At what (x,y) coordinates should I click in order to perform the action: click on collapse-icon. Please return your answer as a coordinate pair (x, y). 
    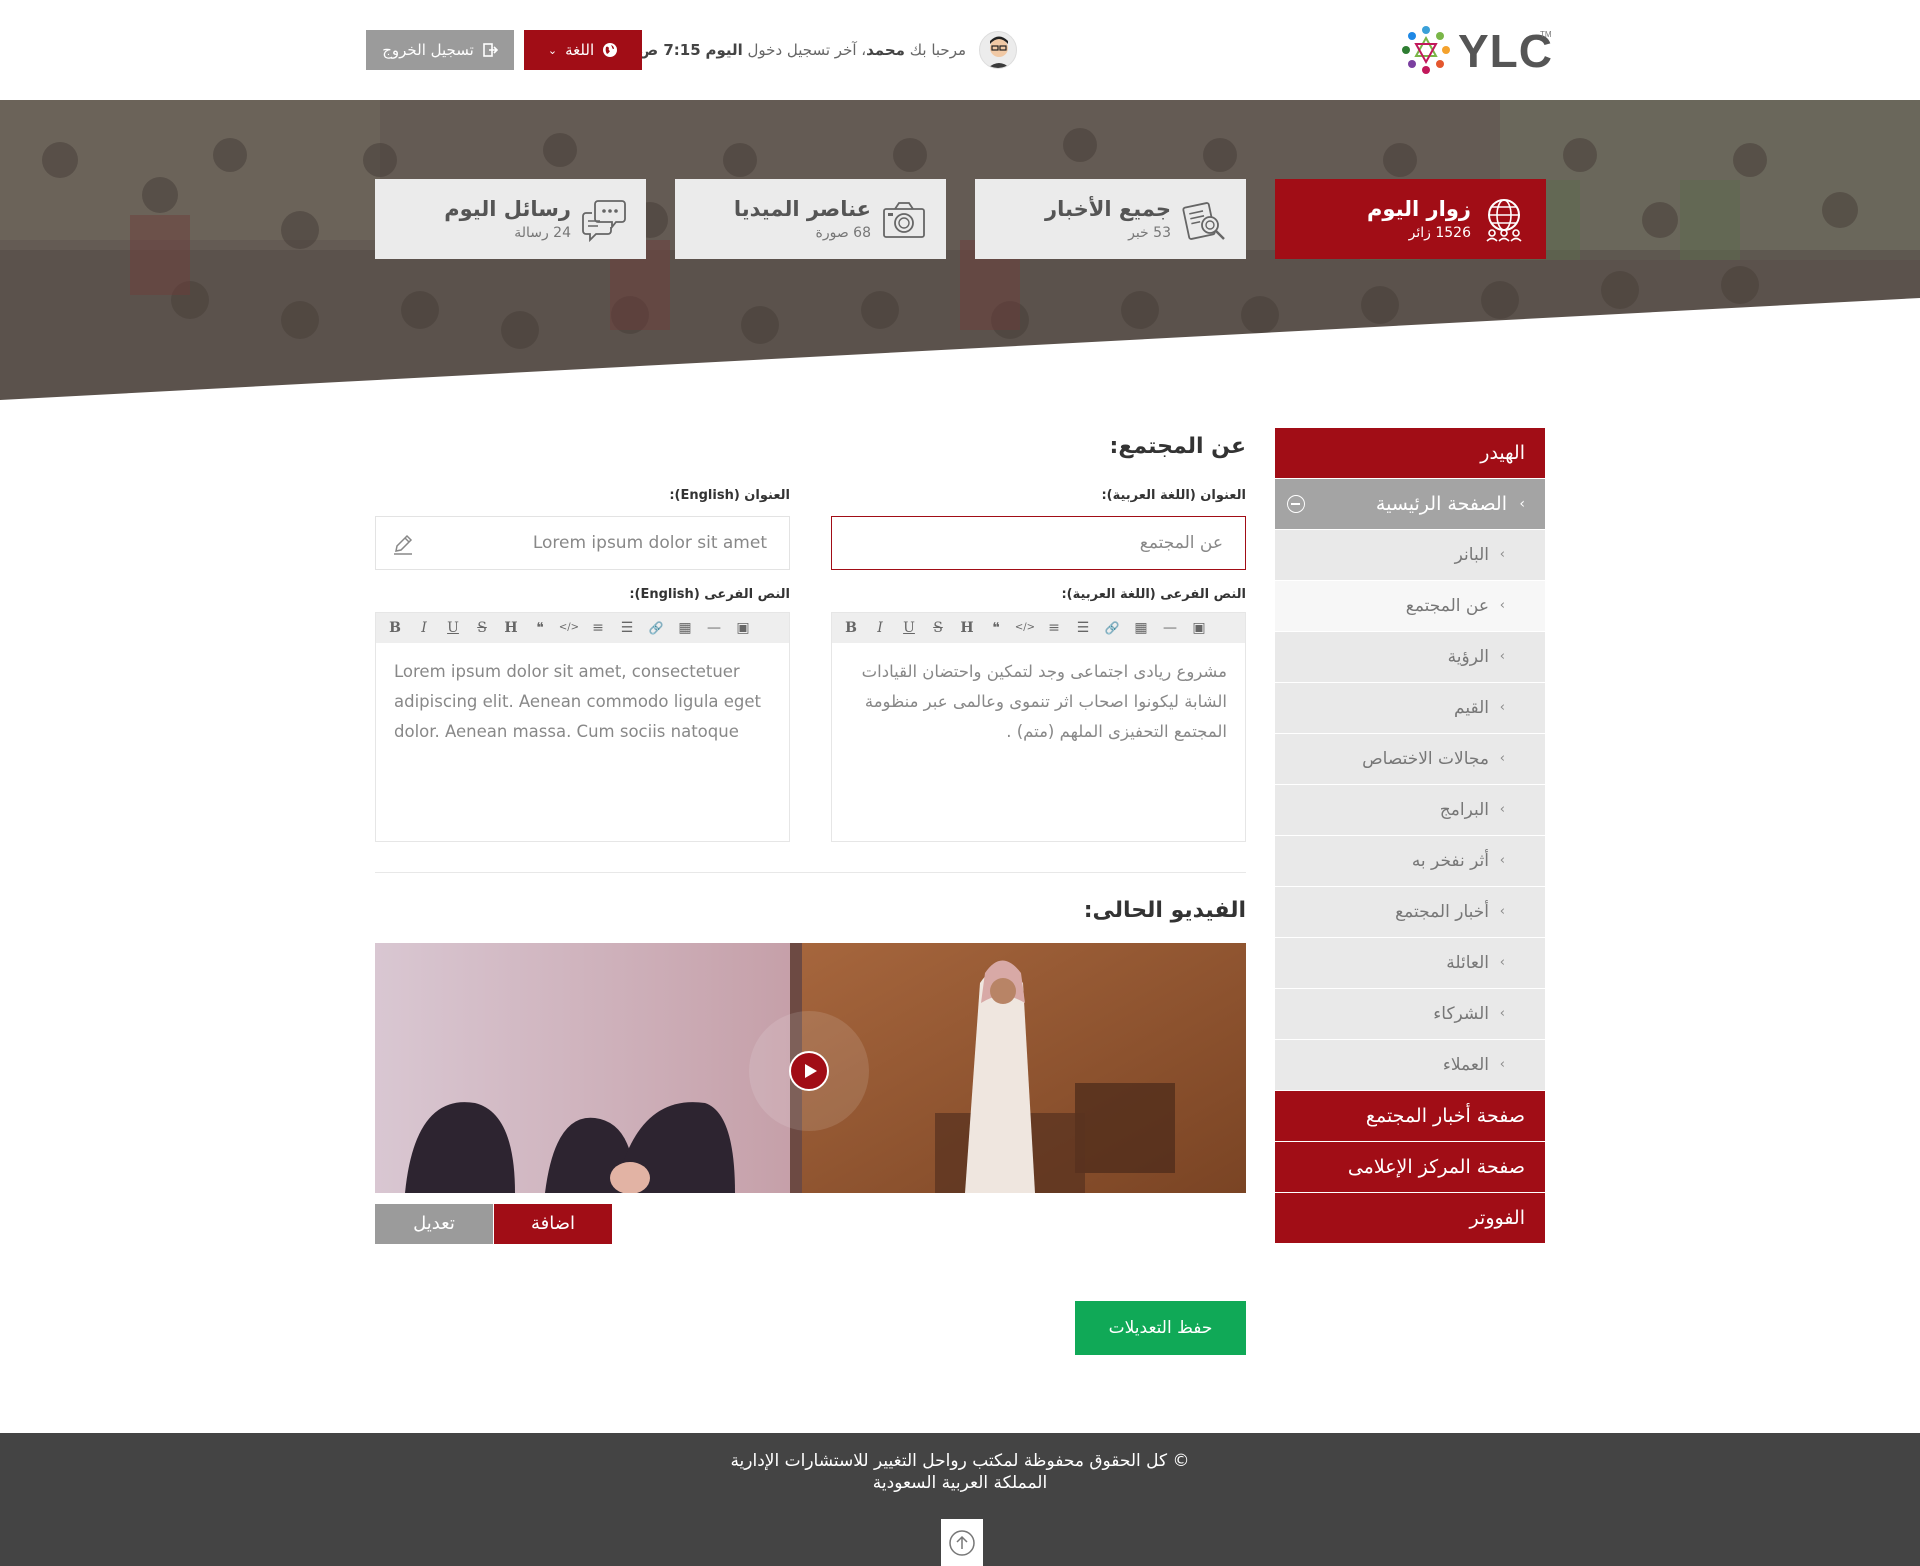
    Looking at the image, I should click on (1296, 504).